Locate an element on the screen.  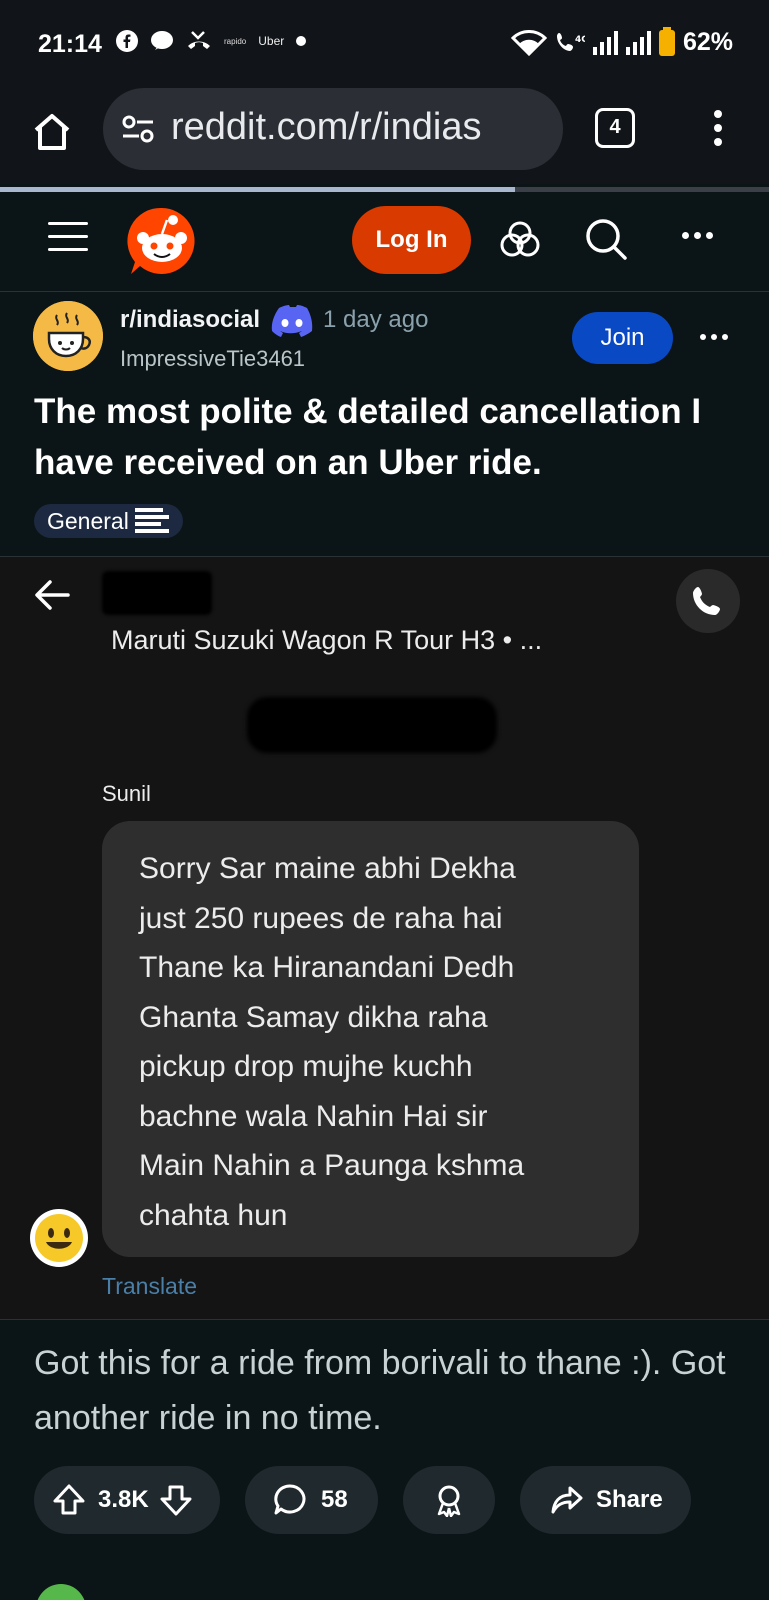
award-button is located at coordinates (449, 1500).